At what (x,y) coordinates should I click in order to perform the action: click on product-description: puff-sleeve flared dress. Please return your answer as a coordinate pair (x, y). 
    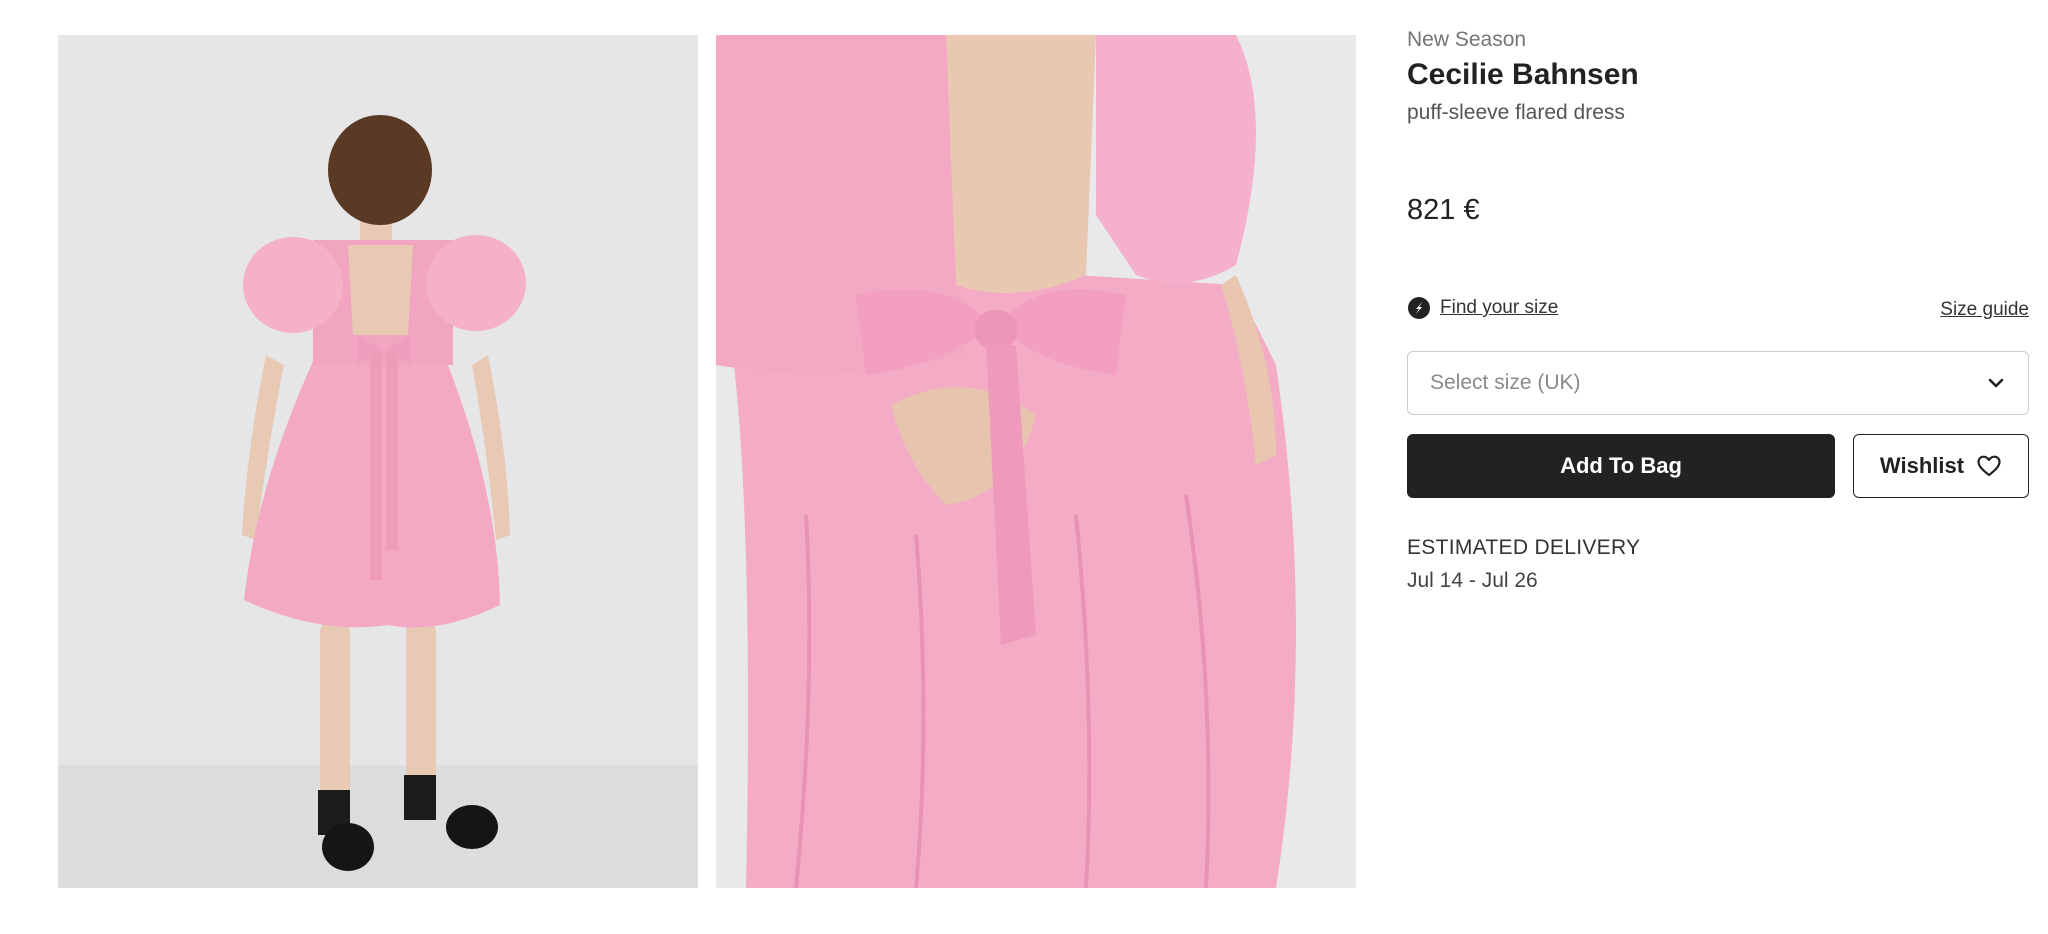
    Looking at the image, I should click on (1516, 112).